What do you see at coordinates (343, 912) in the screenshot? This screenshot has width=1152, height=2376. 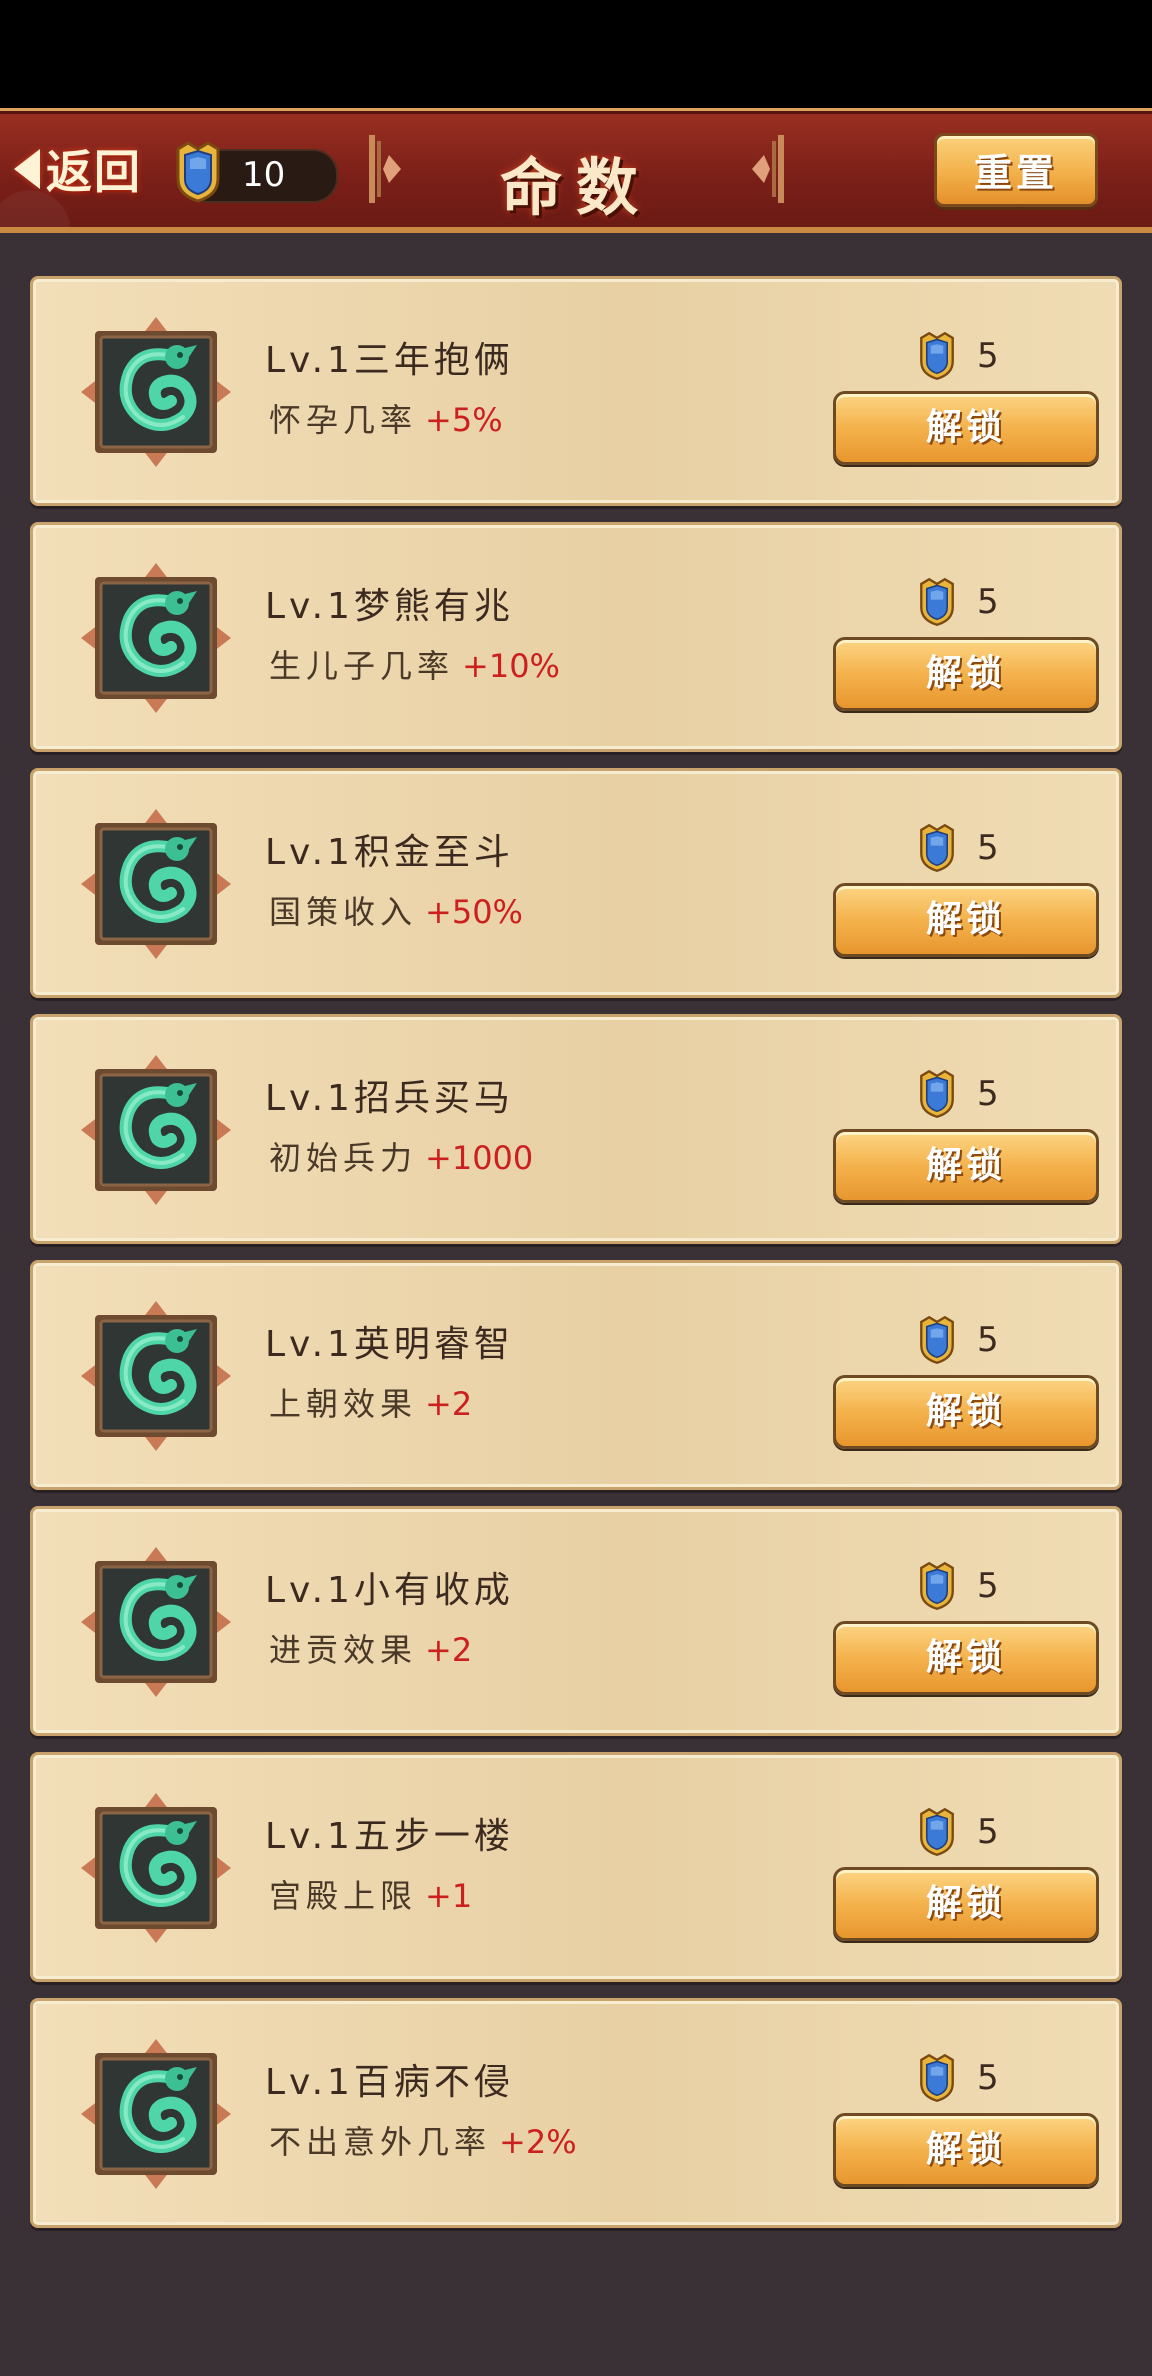 I see `effect-label: 国策收入` at bounding box center [343, 912].